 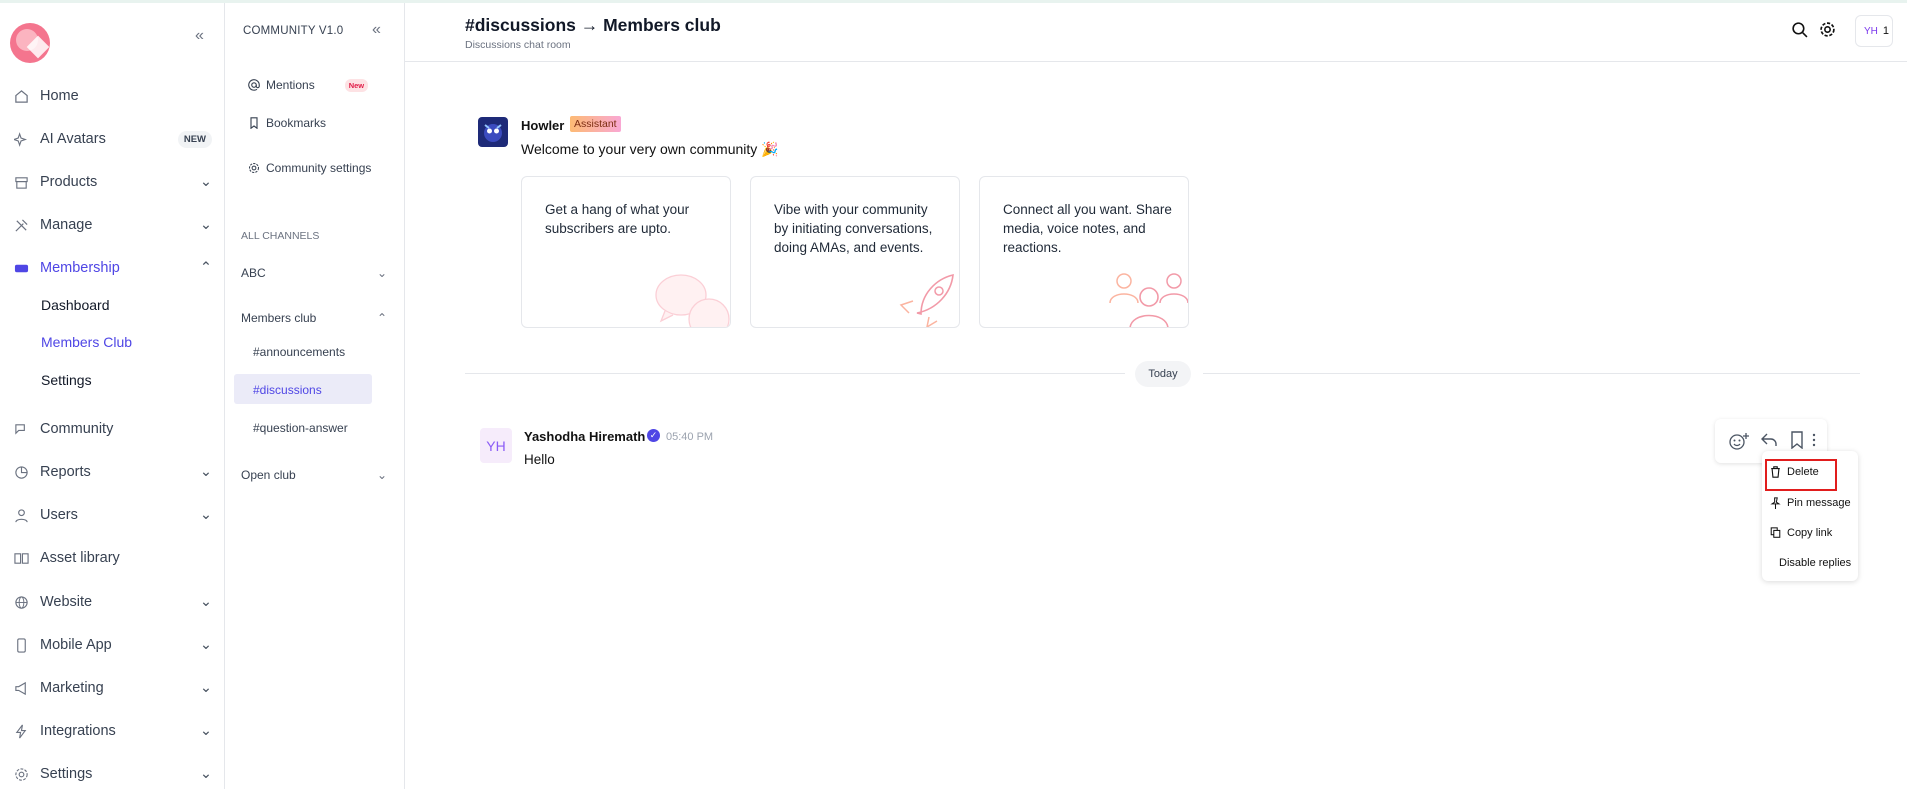 What do you see at coordinates (112, 182) in the screenshot?
I see `sidebar-item-products: Products ⌄` at bounding box center [112, 182].